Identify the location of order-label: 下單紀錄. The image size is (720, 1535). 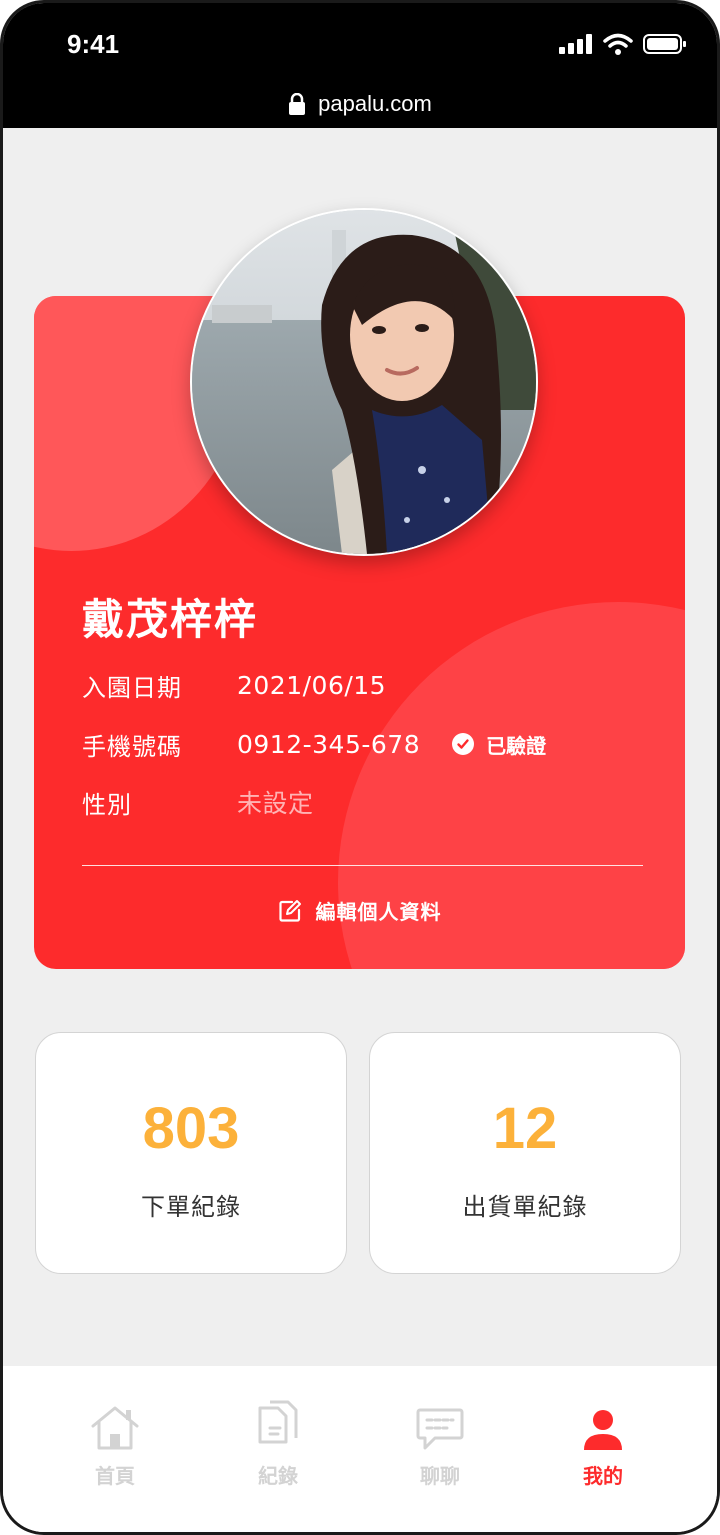
(191, 1207).